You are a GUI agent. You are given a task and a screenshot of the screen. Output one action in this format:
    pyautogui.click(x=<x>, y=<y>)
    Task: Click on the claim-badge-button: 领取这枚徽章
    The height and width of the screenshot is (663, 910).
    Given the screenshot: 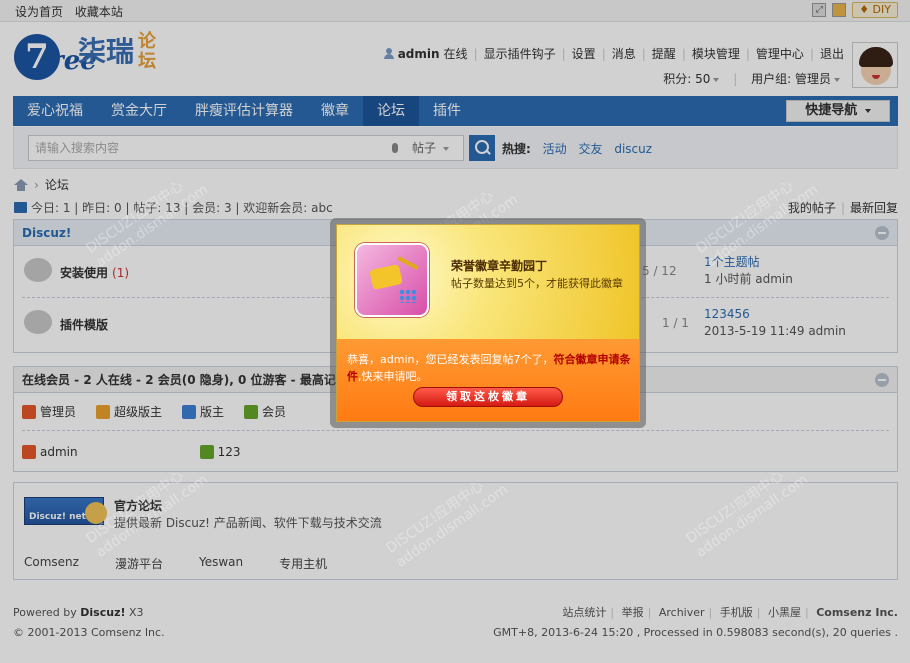 What is the action you would take?
    pyautogui.click(x=488, y=397)
    